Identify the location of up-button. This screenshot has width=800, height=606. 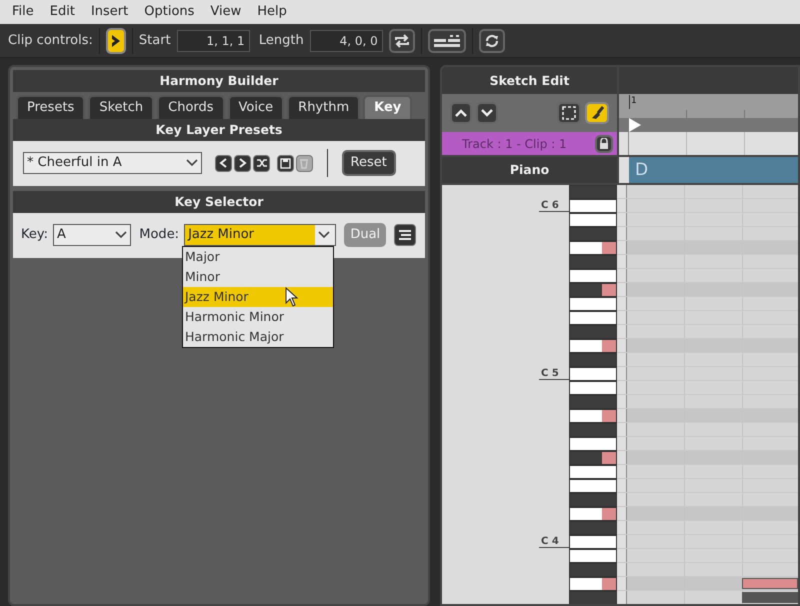
(461, 113).